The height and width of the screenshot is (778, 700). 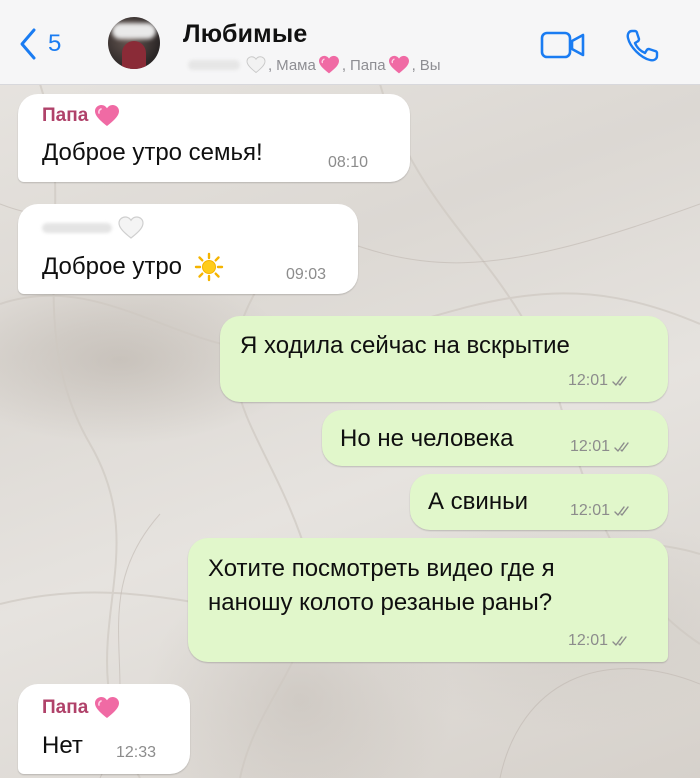 I want to click on member-papa: Папа, so click(x=368, y=65).